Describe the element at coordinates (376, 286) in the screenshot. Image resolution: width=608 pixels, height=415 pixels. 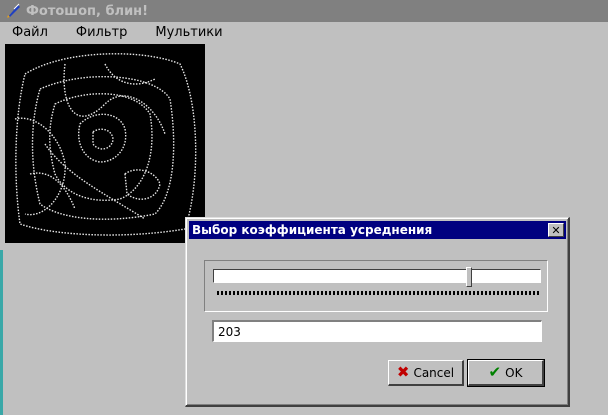
I see `slider-group` at that location.